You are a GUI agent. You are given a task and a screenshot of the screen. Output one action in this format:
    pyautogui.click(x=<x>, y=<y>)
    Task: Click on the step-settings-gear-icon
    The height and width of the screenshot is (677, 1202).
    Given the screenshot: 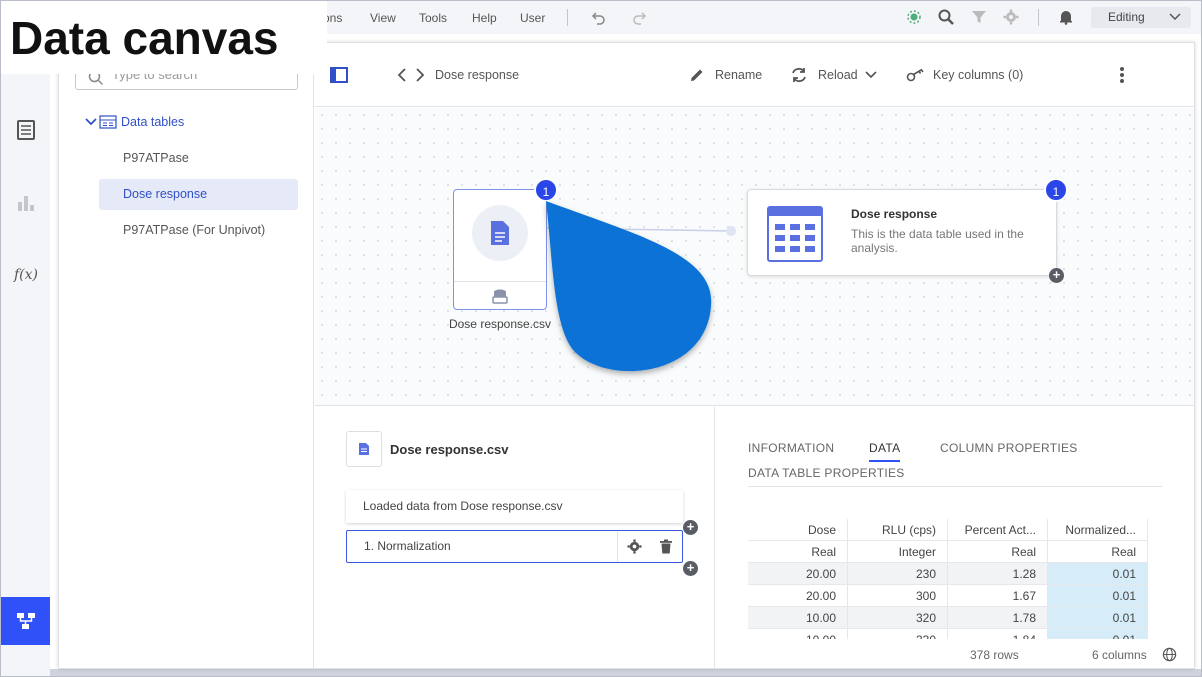 What is the action you would take?
    pyautogui.click(x=634, y=546)
    